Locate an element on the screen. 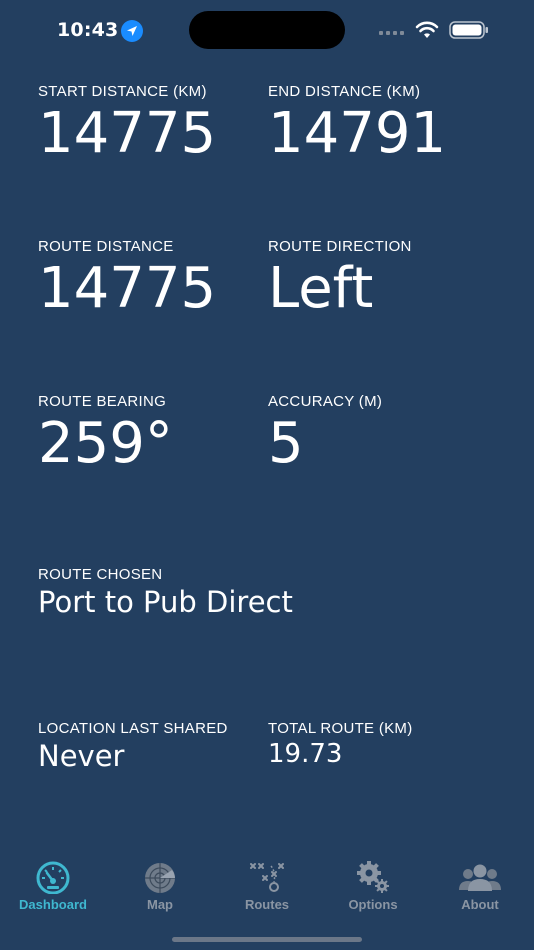  people-icon is located at coordinates (480, 877).